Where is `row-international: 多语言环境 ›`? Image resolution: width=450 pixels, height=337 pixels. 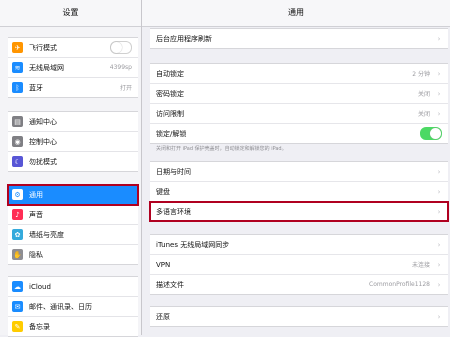 row-international: 多语言环境 › is located at coordinates (299, 211).